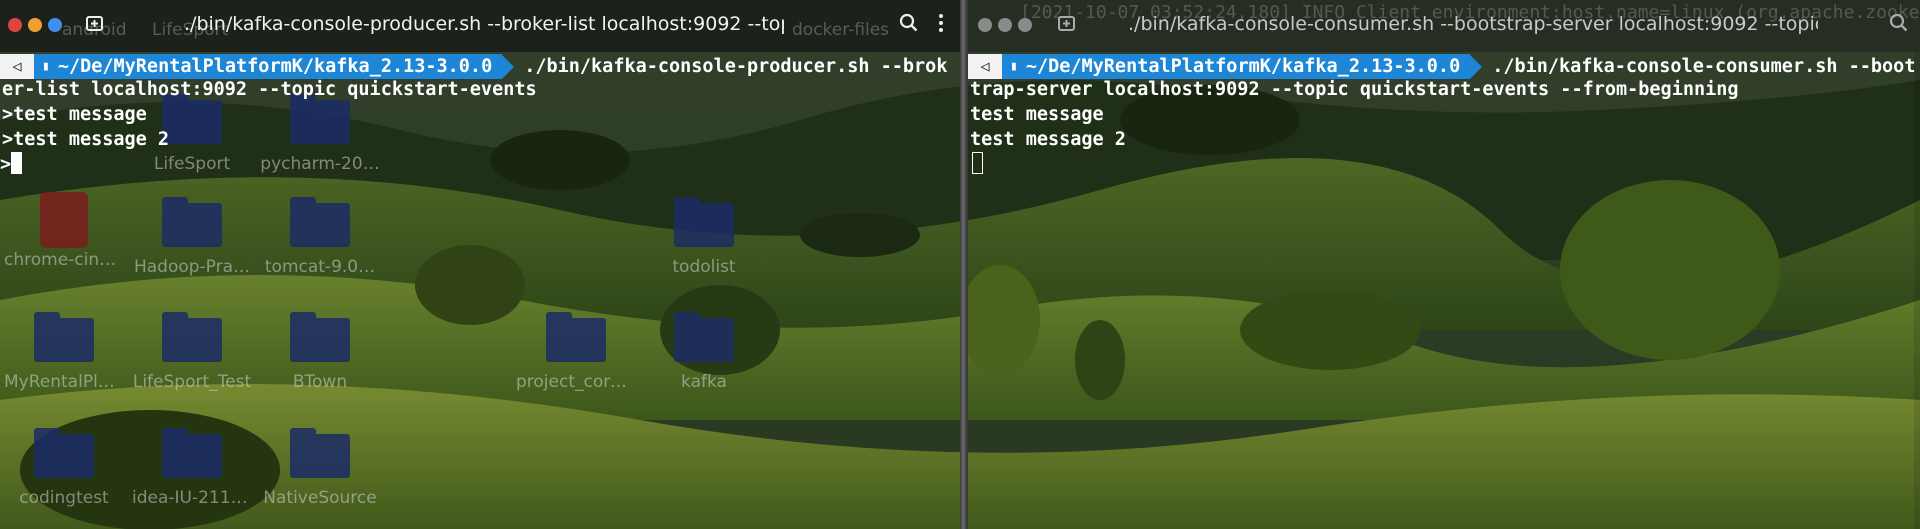 This screenshot has height=529, width=1920. What do you see at coordinates (964, 264) in the screenshot?
I see `pane-divider` at bounding box center [964, 264].